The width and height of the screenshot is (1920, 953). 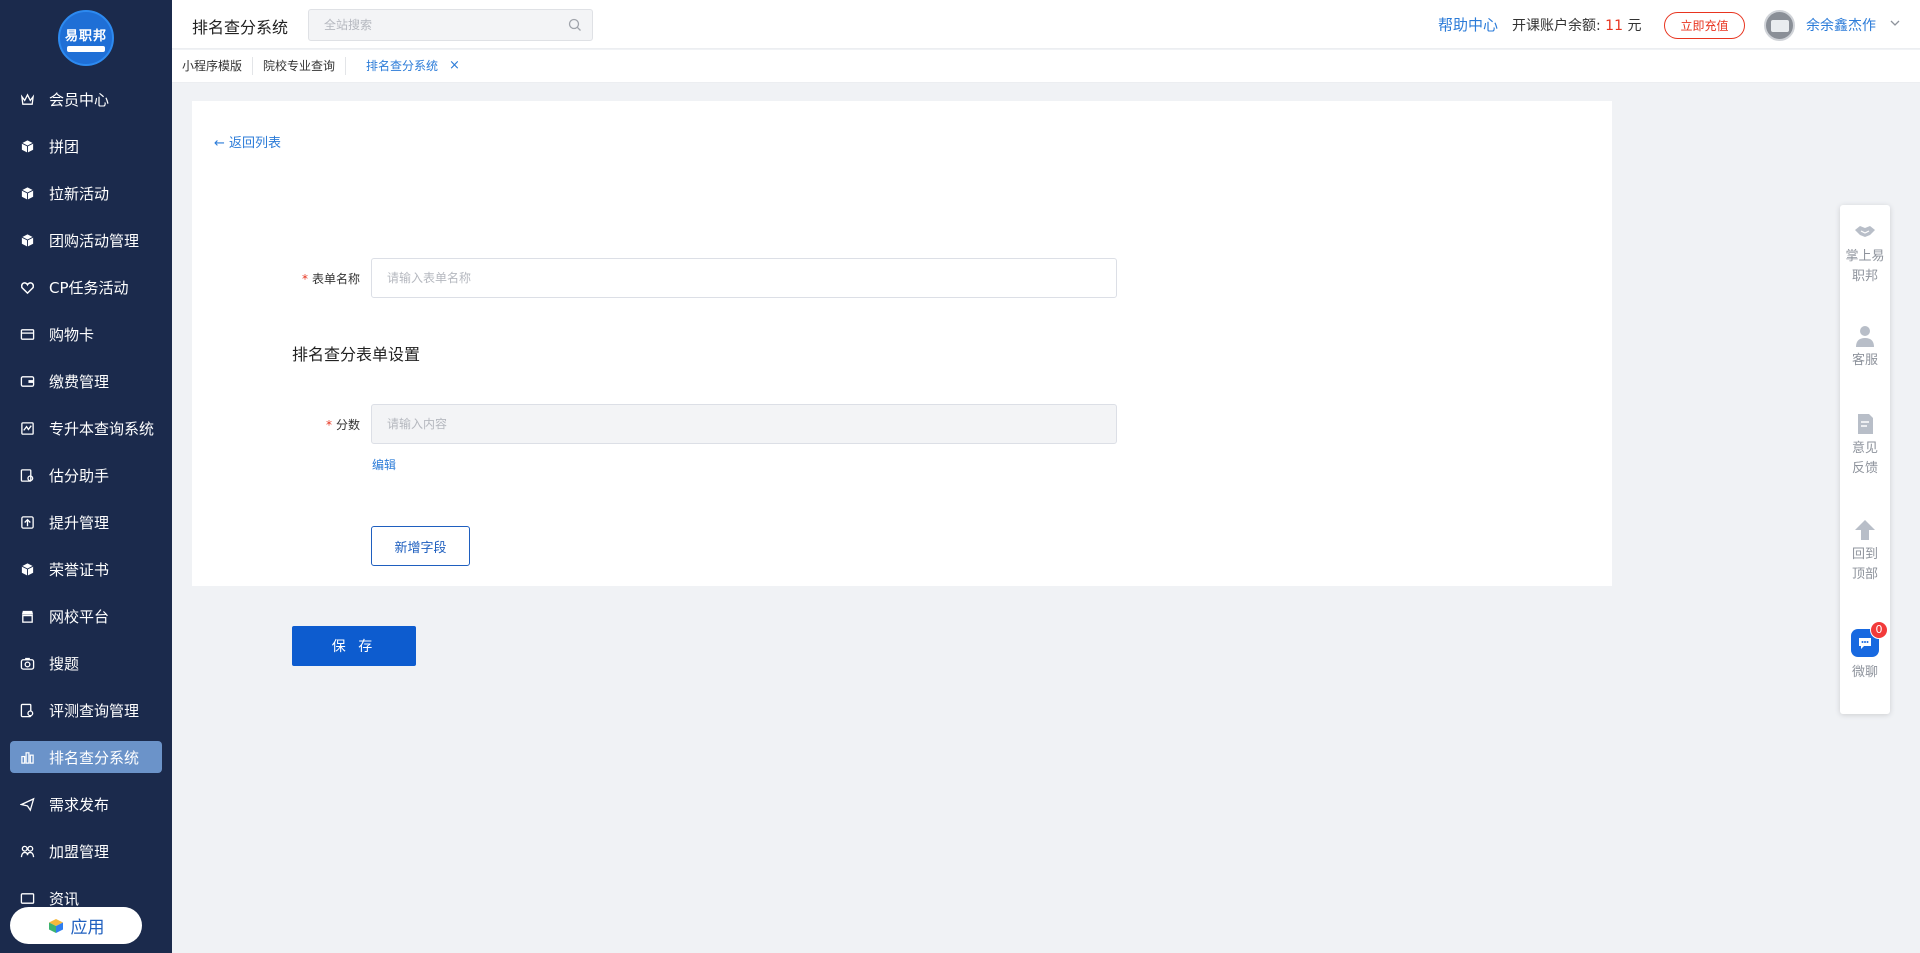 I want to click on top-label: 回到顶部, so click(x=1865, y=564).